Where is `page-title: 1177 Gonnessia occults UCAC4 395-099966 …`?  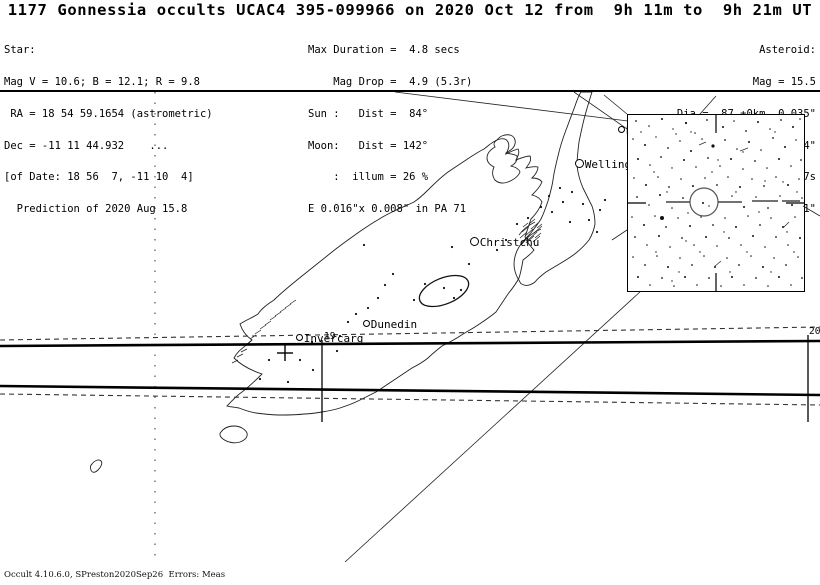
page-title: 1177 Gonnessia occults UCAC4 395-099966 … is located at coordinates (410, 10).